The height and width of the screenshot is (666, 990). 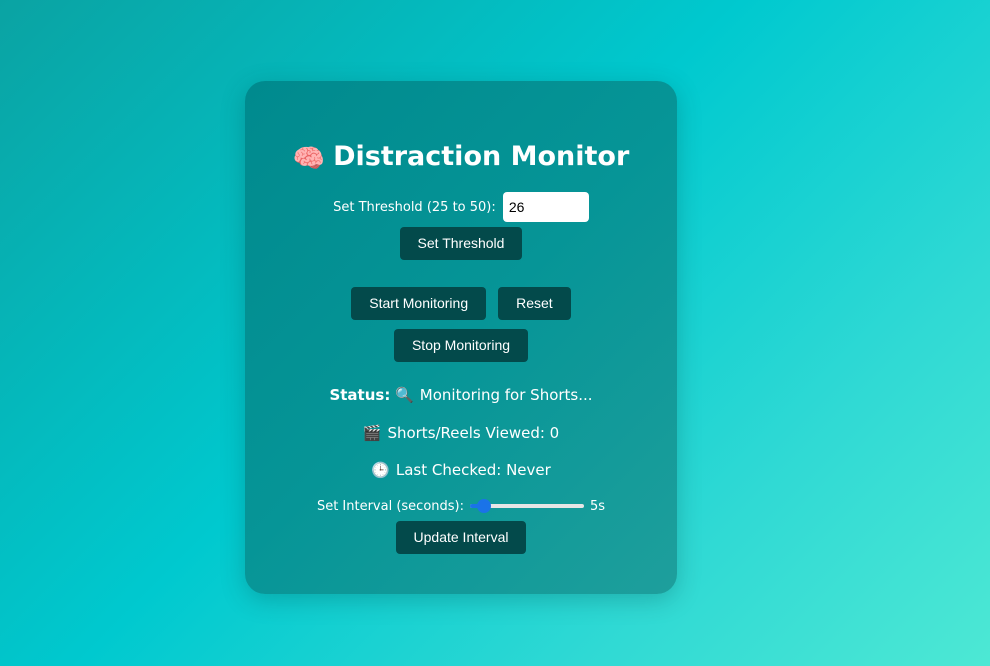 I want to click on update-interval-row: Update Interval, so click(x=461, y=537).